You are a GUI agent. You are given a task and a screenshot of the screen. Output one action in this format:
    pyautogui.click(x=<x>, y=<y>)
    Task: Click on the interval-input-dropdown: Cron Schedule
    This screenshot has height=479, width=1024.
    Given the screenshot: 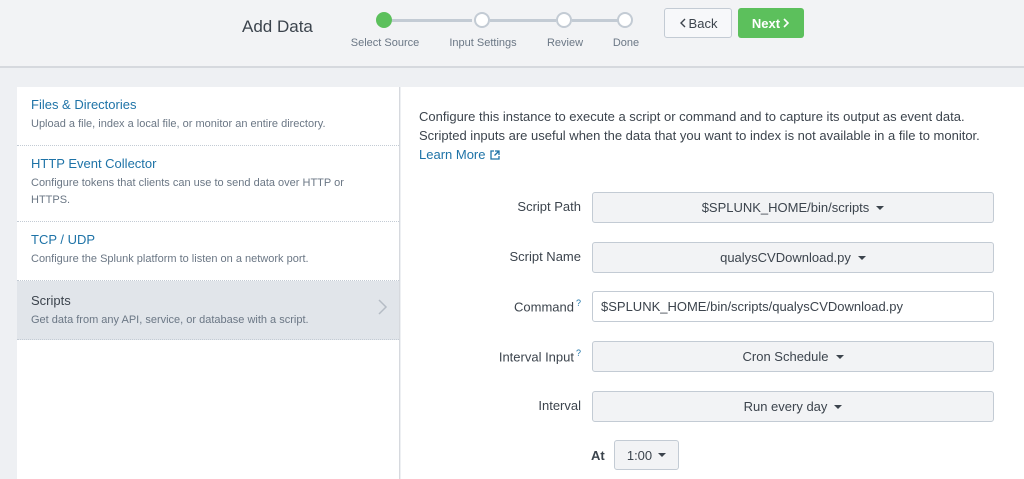 What is the action you would take?
    pyautogui.click(x=793, y=356)
    